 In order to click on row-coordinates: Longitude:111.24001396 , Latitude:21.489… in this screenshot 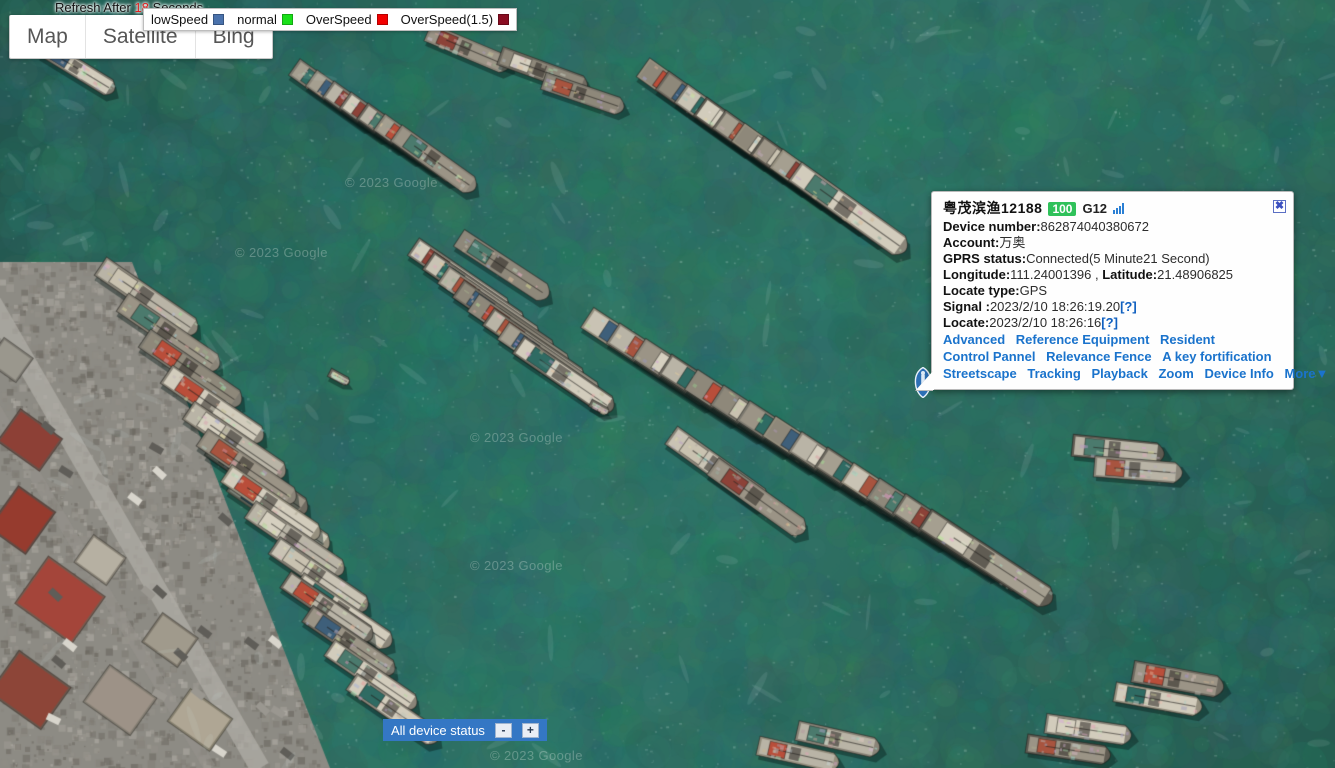, I will do `click(1112, 274)`.